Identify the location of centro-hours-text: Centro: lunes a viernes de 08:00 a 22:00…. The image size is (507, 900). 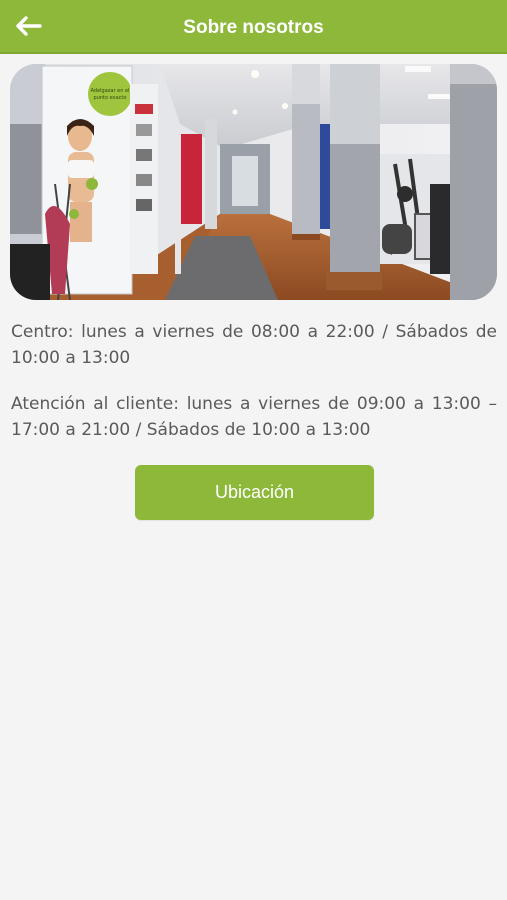
(254, 345).